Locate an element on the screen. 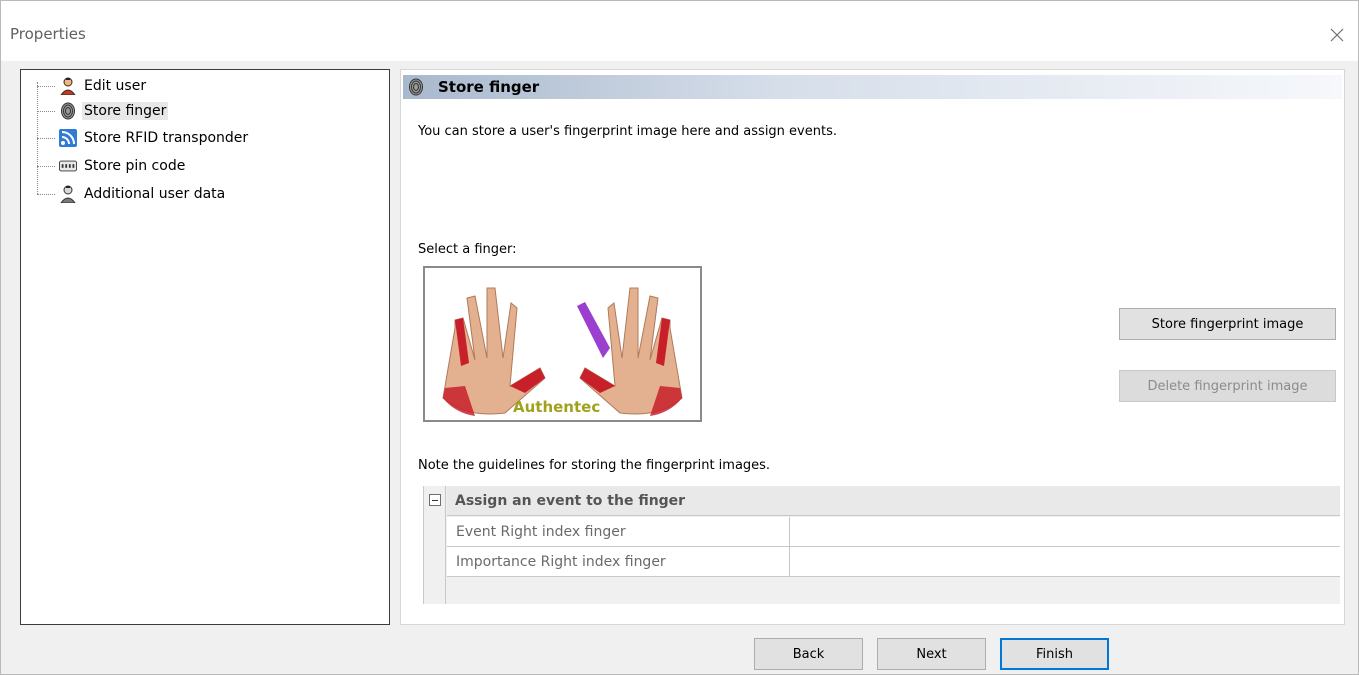 Image resolution: width=1359 pixels, height=675 pixels. grid-row-name: Importance Right index finger is located at coordinates (618, 561).